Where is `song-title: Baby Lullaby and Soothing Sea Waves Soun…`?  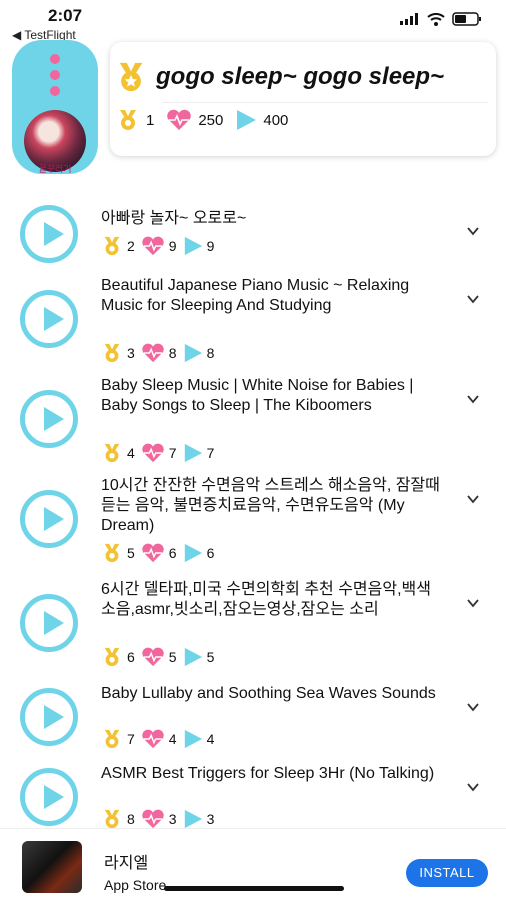 song-title: Baby Lullaby and Soothing Sea Waves Soun… is located at coordinates (268, 693).